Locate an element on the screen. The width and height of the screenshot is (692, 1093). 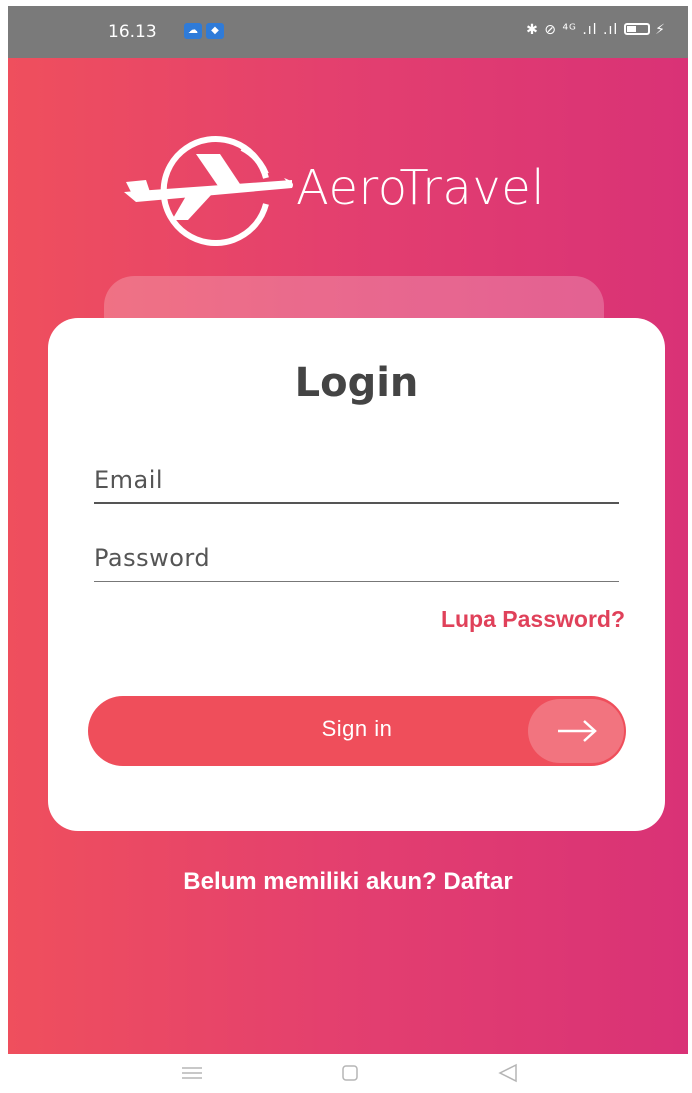
status-bar: 16.13 ☁ ◆ ✱ ⊘ ⁴ᴳ .ıl .ıl ⚡ is located at coordinates (348, 32).